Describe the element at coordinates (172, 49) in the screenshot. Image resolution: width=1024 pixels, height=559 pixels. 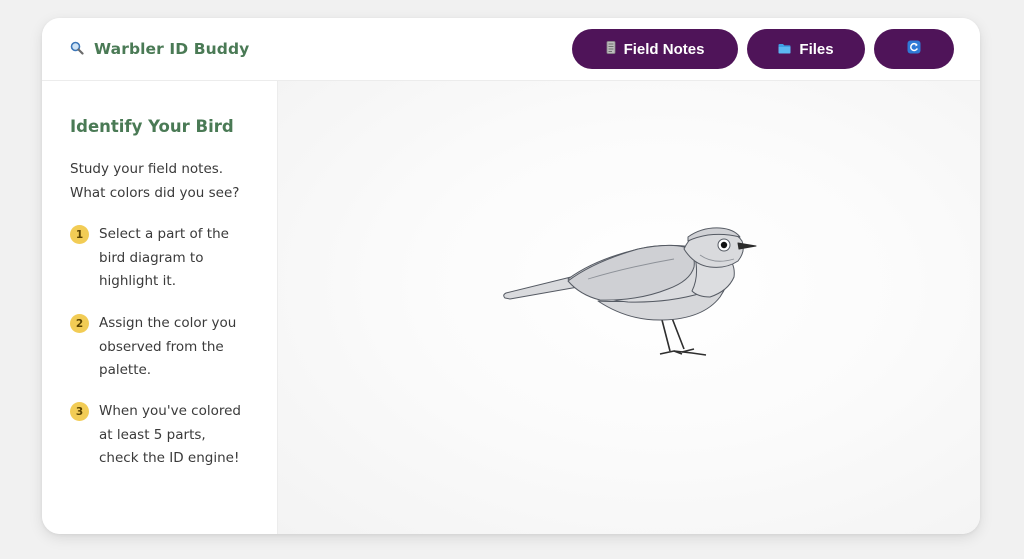
I see `app-title: Warbler ID Buddy` at that location.